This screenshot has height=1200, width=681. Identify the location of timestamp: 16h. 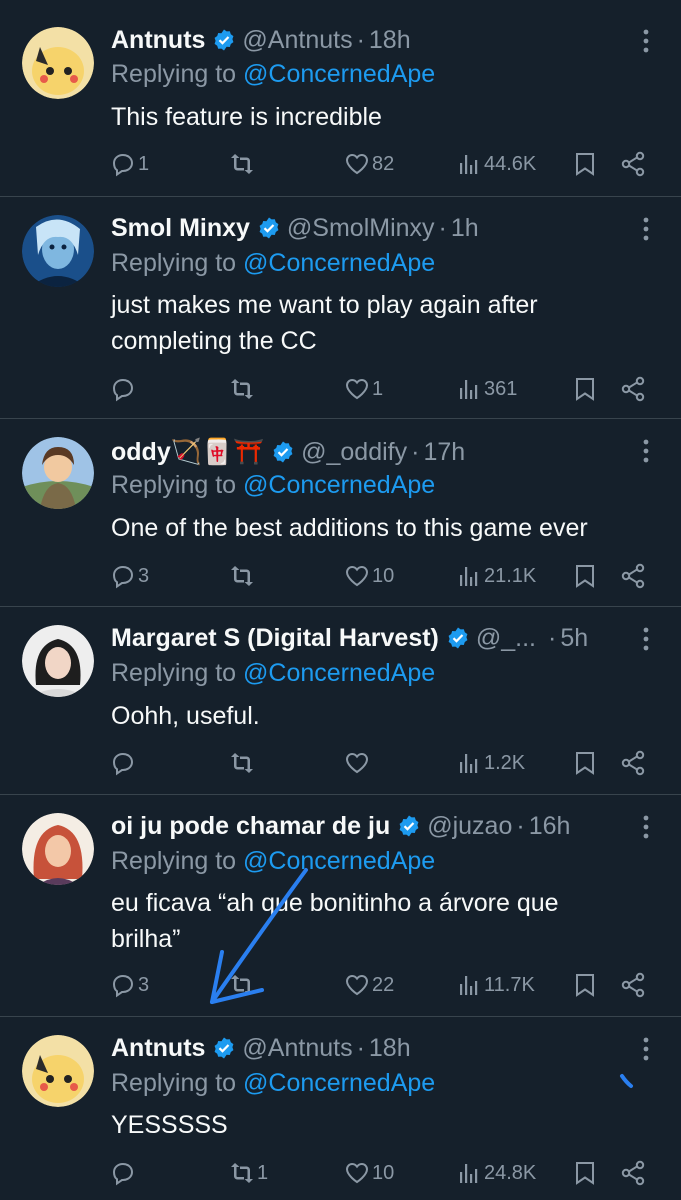
(550, 826).